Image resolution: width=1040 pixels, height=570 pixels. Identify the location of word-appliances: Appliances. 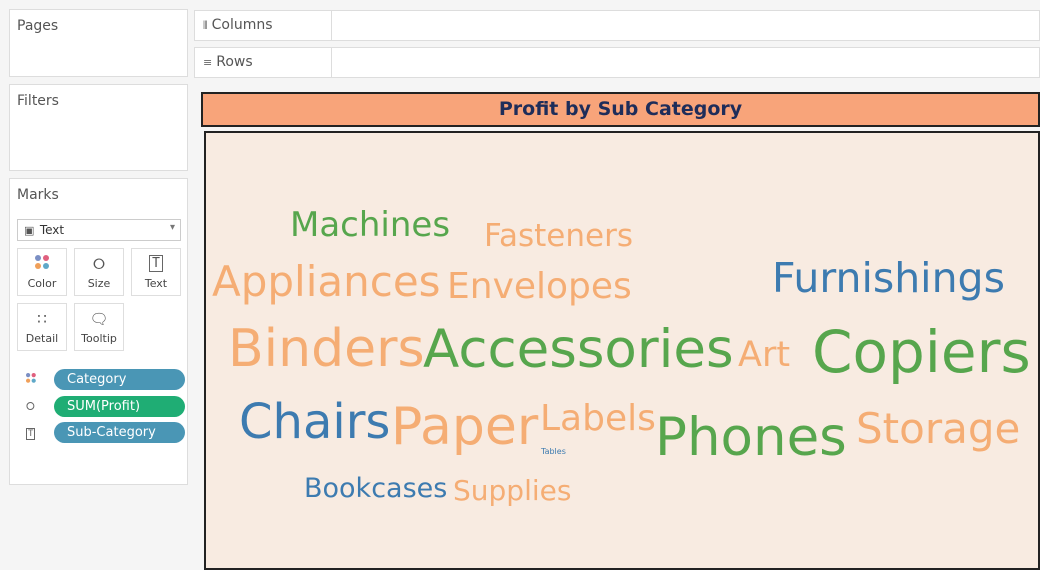
(326, 282).